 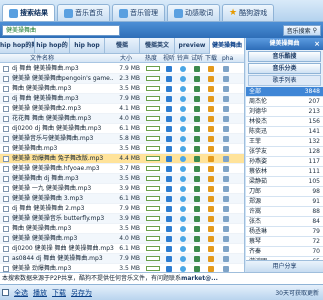 I want to click on file-name: 健美操 一九 健美操舞曲.mp3, so click(x=63, y=189).